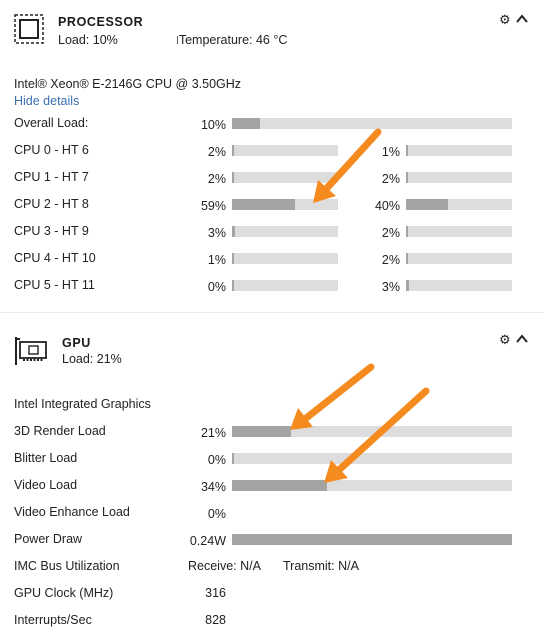 The width and height of the screenshot is (544, 640). Describe the element at coordinates (390, 287) in the screenshot. I see `cpu-core-b-value: 3%` at that location.